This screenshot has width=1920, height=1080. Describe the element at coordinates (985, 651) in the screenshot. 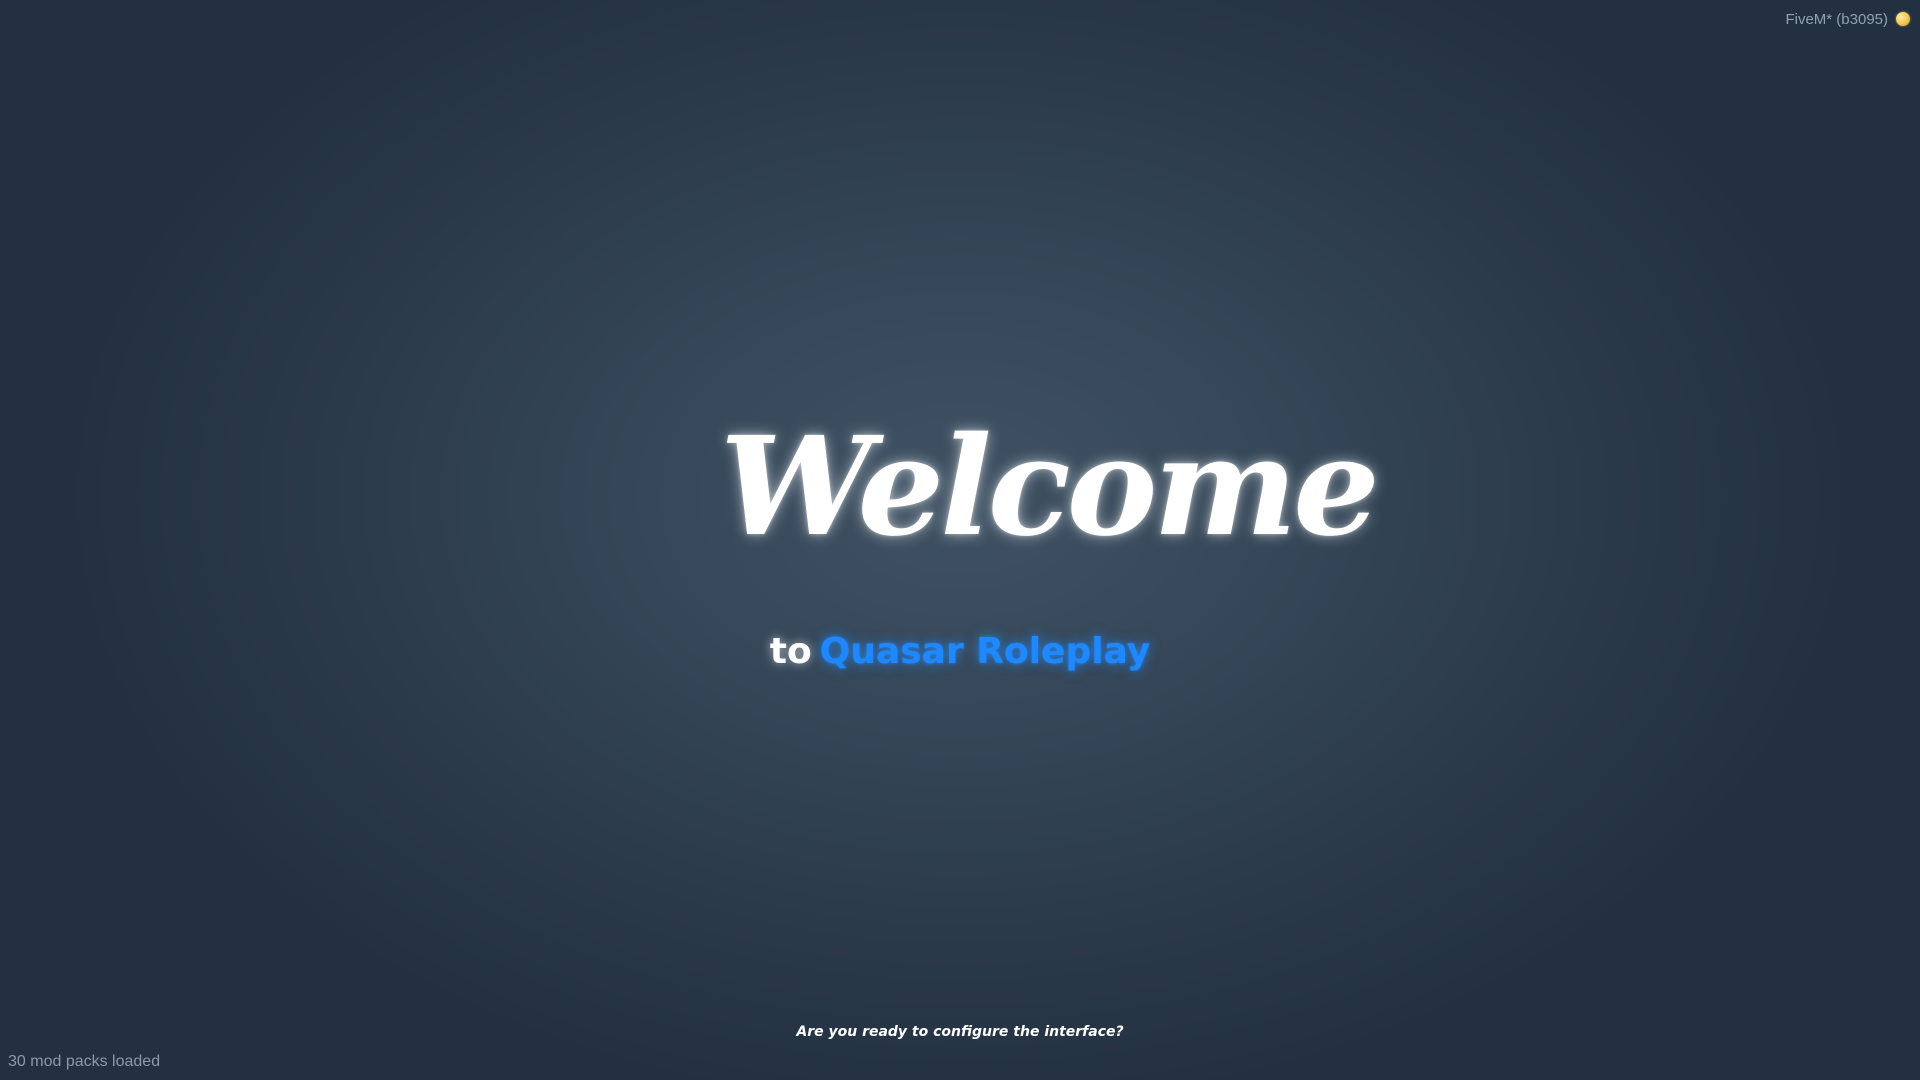

I see `server-name: Quasar Roleplay` at that location.